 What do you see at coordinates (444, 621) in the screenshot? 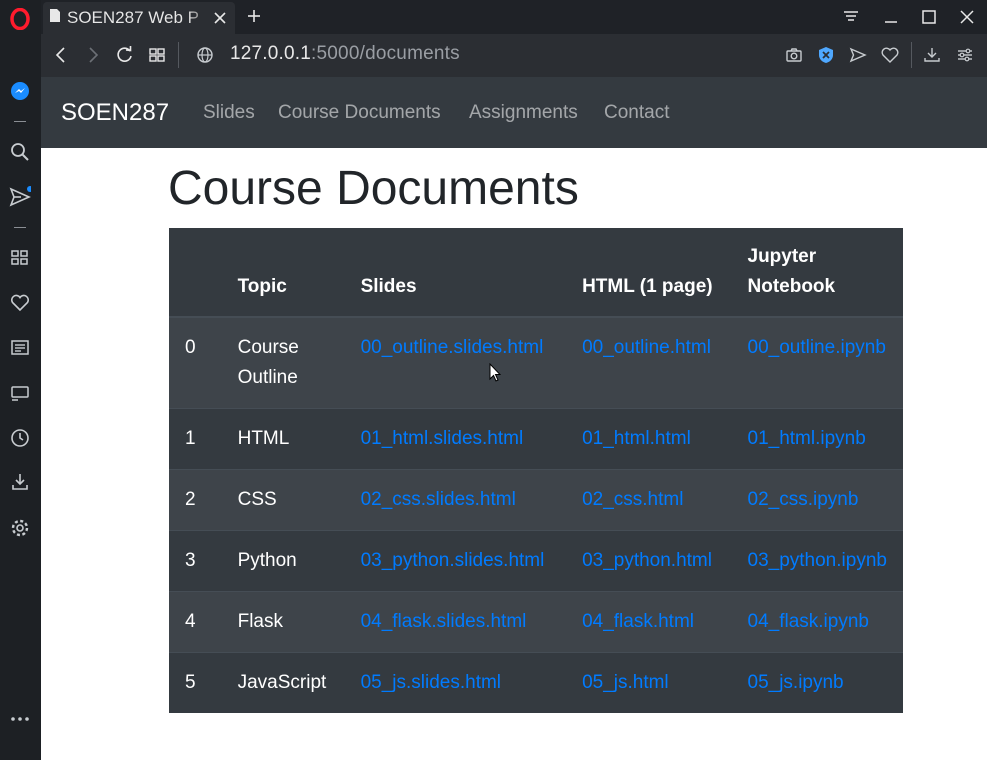
I see `slides-link: 04_flask.slides.html` at bounding box center [444, 621].